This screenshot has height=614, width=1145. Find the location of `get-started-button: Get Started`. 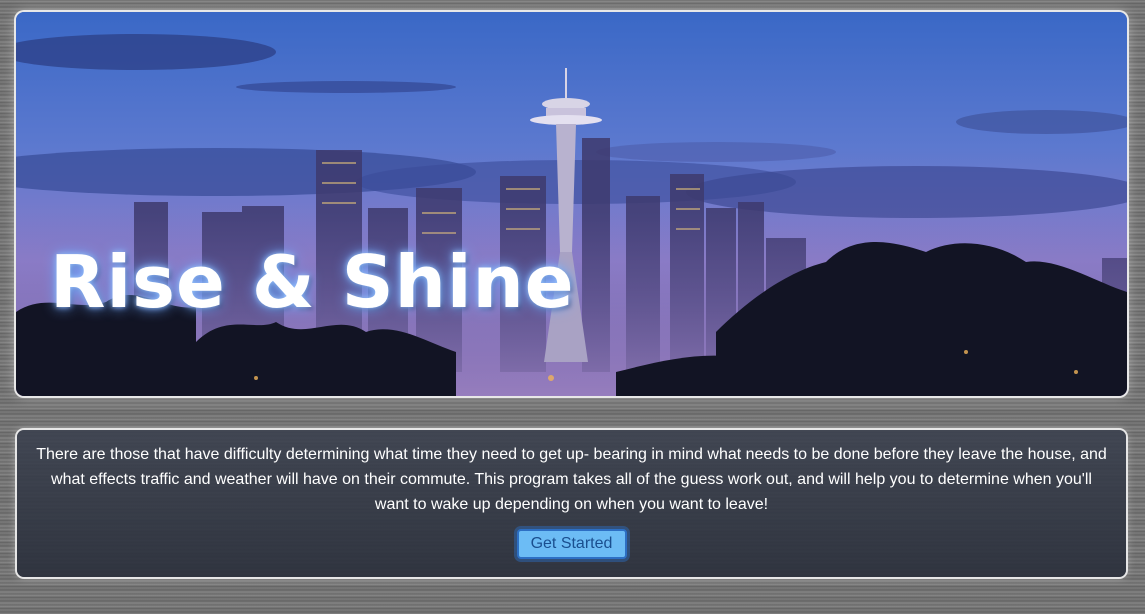

get-started-button: Get Started is located at coordinates (571, 544).